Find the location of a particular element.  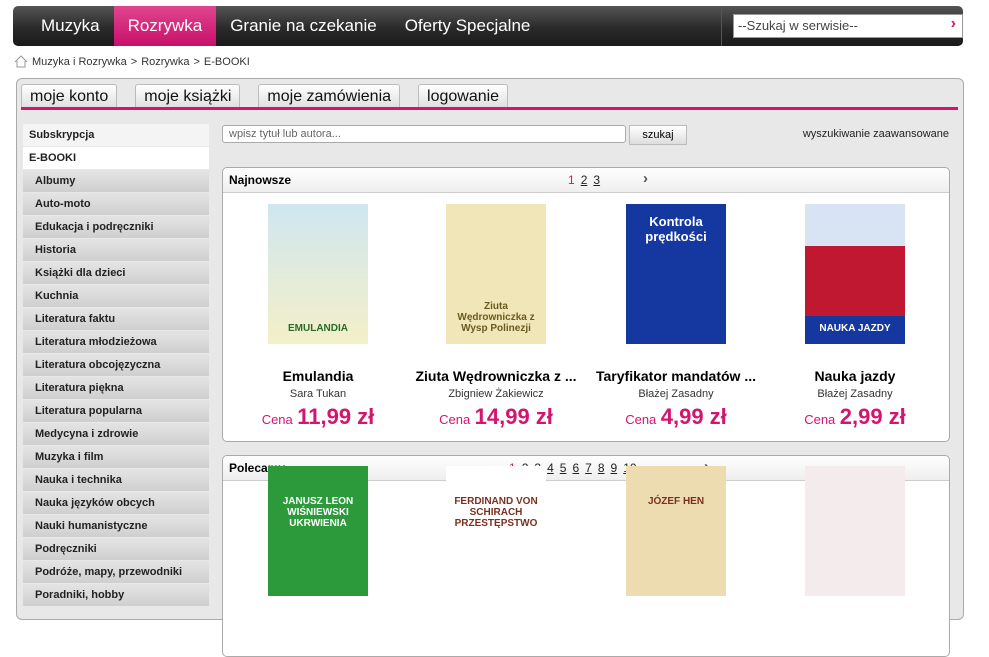

product-price: Cena 4,99 zł is located at coordinates (676, 417).